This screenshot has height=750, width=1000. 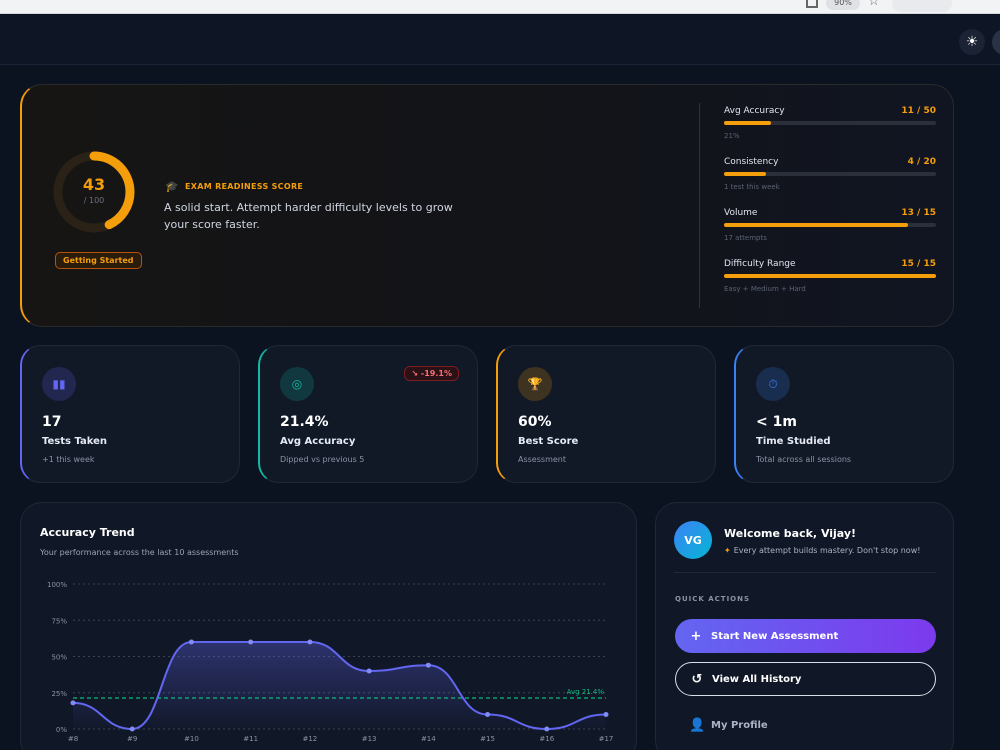 I want to click on metric-note: Easy + Medium + Hard, so click(x=765, y=289).